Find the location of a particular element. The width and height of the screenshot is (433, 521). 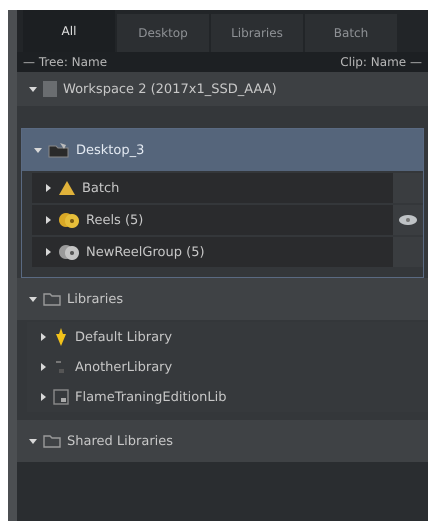

tree-item-row: Reels (5) is located at coordinates (227, 220).